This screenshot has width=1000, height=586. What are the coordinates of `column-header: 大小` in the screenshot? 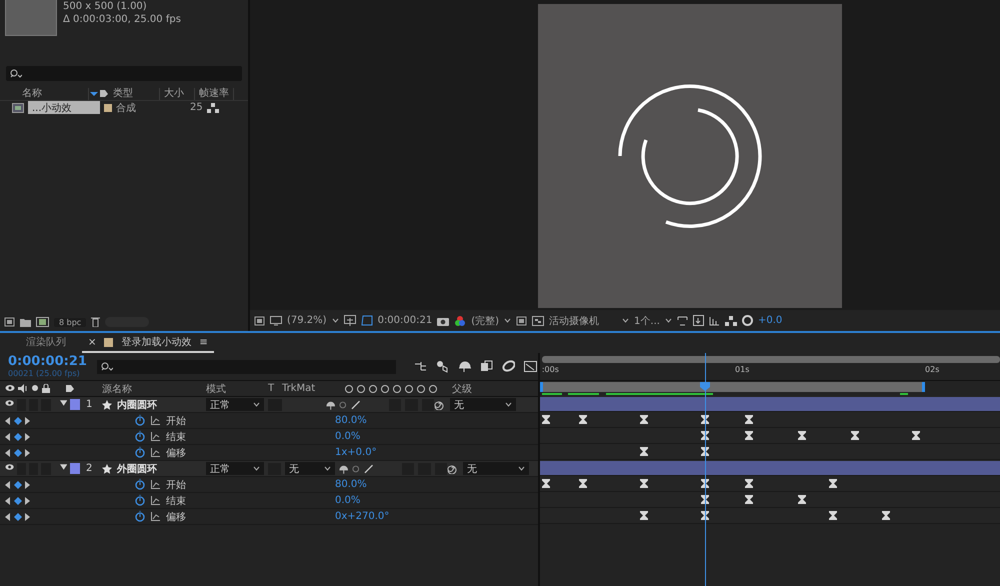 It's located at (177, 94).